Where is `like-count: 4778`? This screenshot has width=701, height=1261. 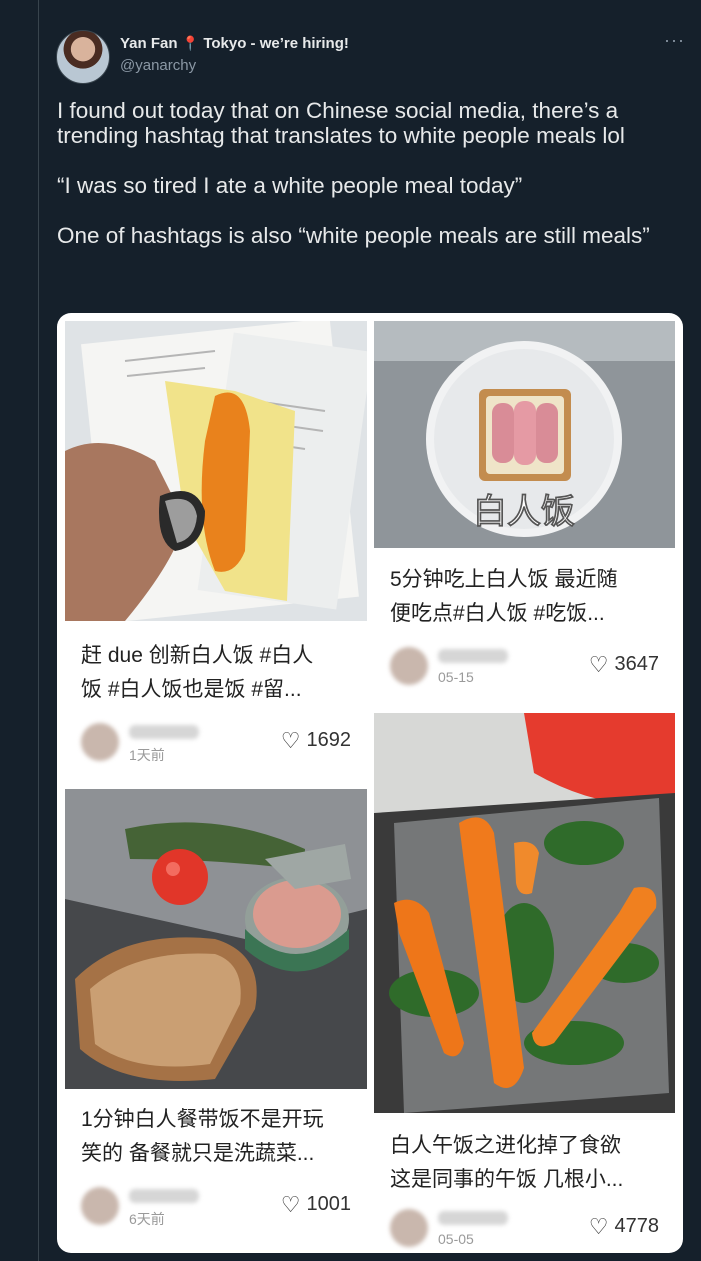
like-count: 4778 is located at coordinates (637, 1226).